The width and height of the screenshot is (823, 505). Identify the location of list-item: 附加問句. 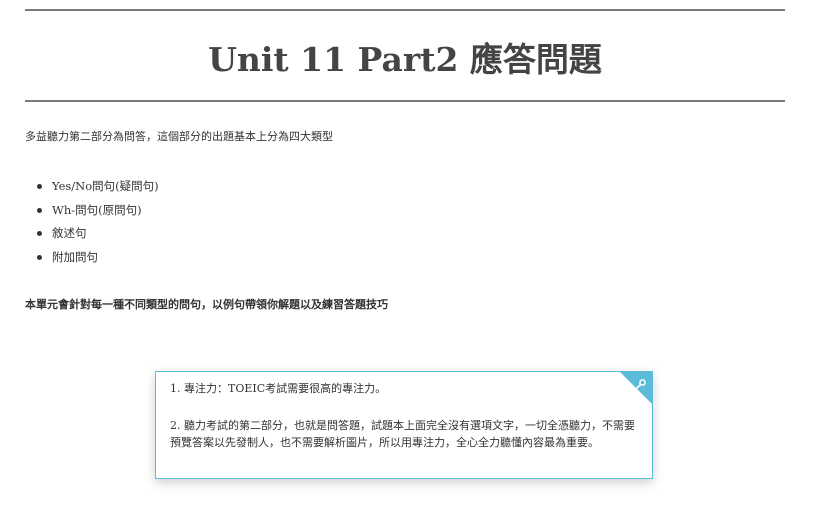
(92, 259).